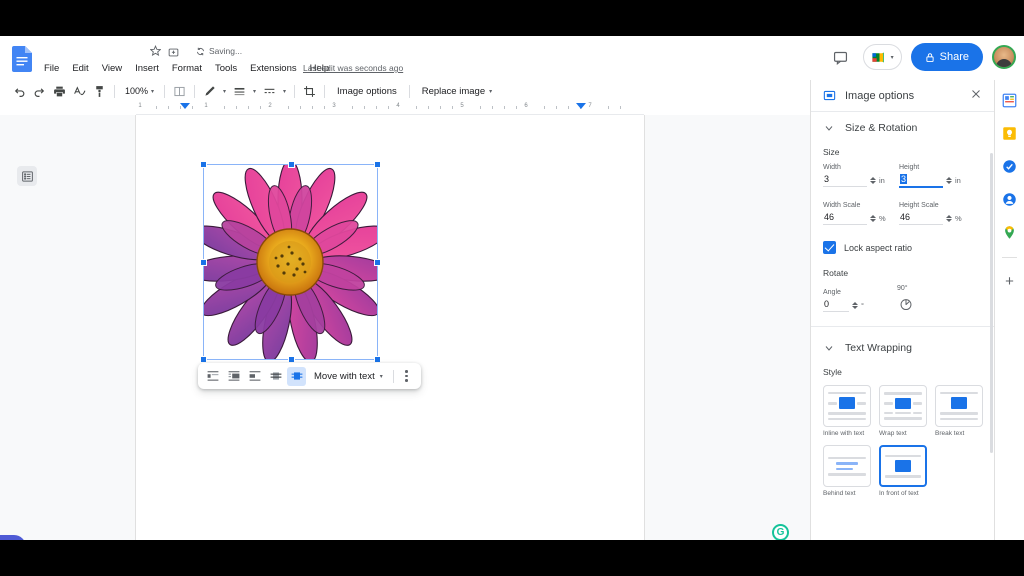 The height and width of the screenshot is (576, 1024). I want to click on wrap-option-break-text, so click(254, 376).